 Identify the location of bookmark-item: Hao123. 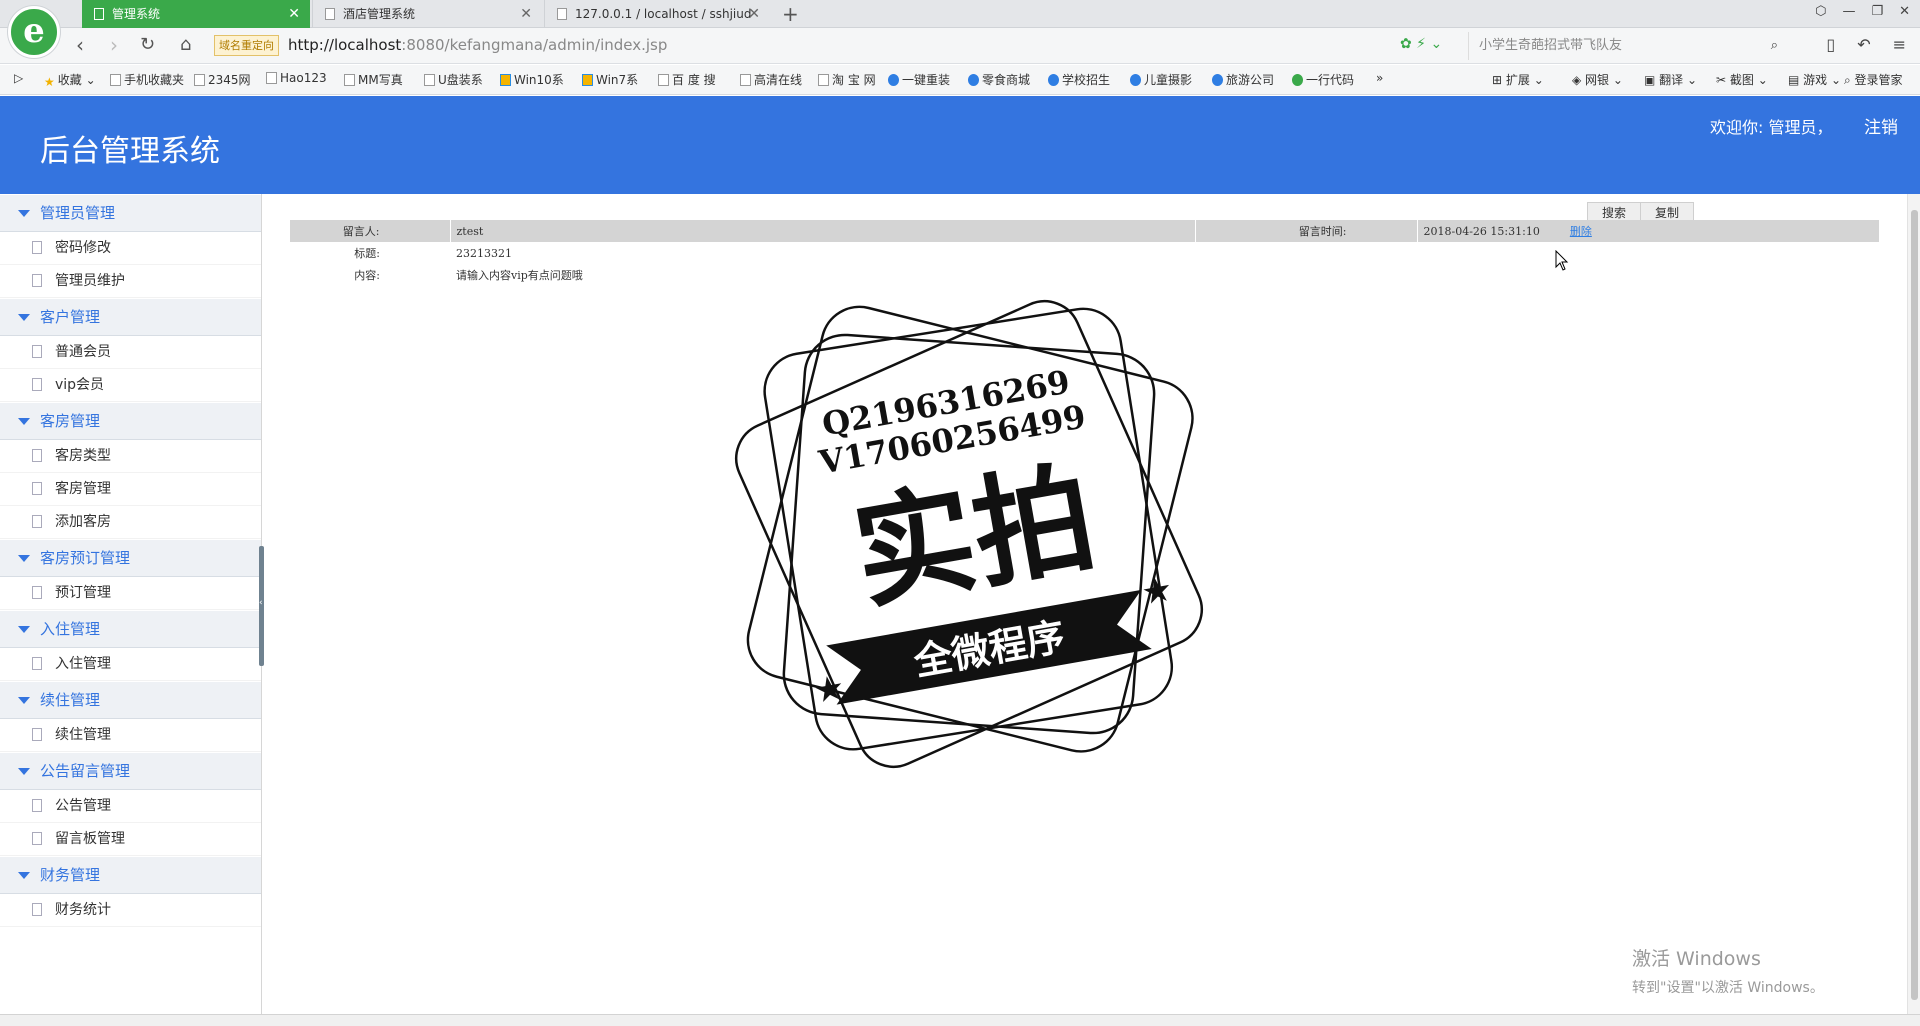
(296, 78).